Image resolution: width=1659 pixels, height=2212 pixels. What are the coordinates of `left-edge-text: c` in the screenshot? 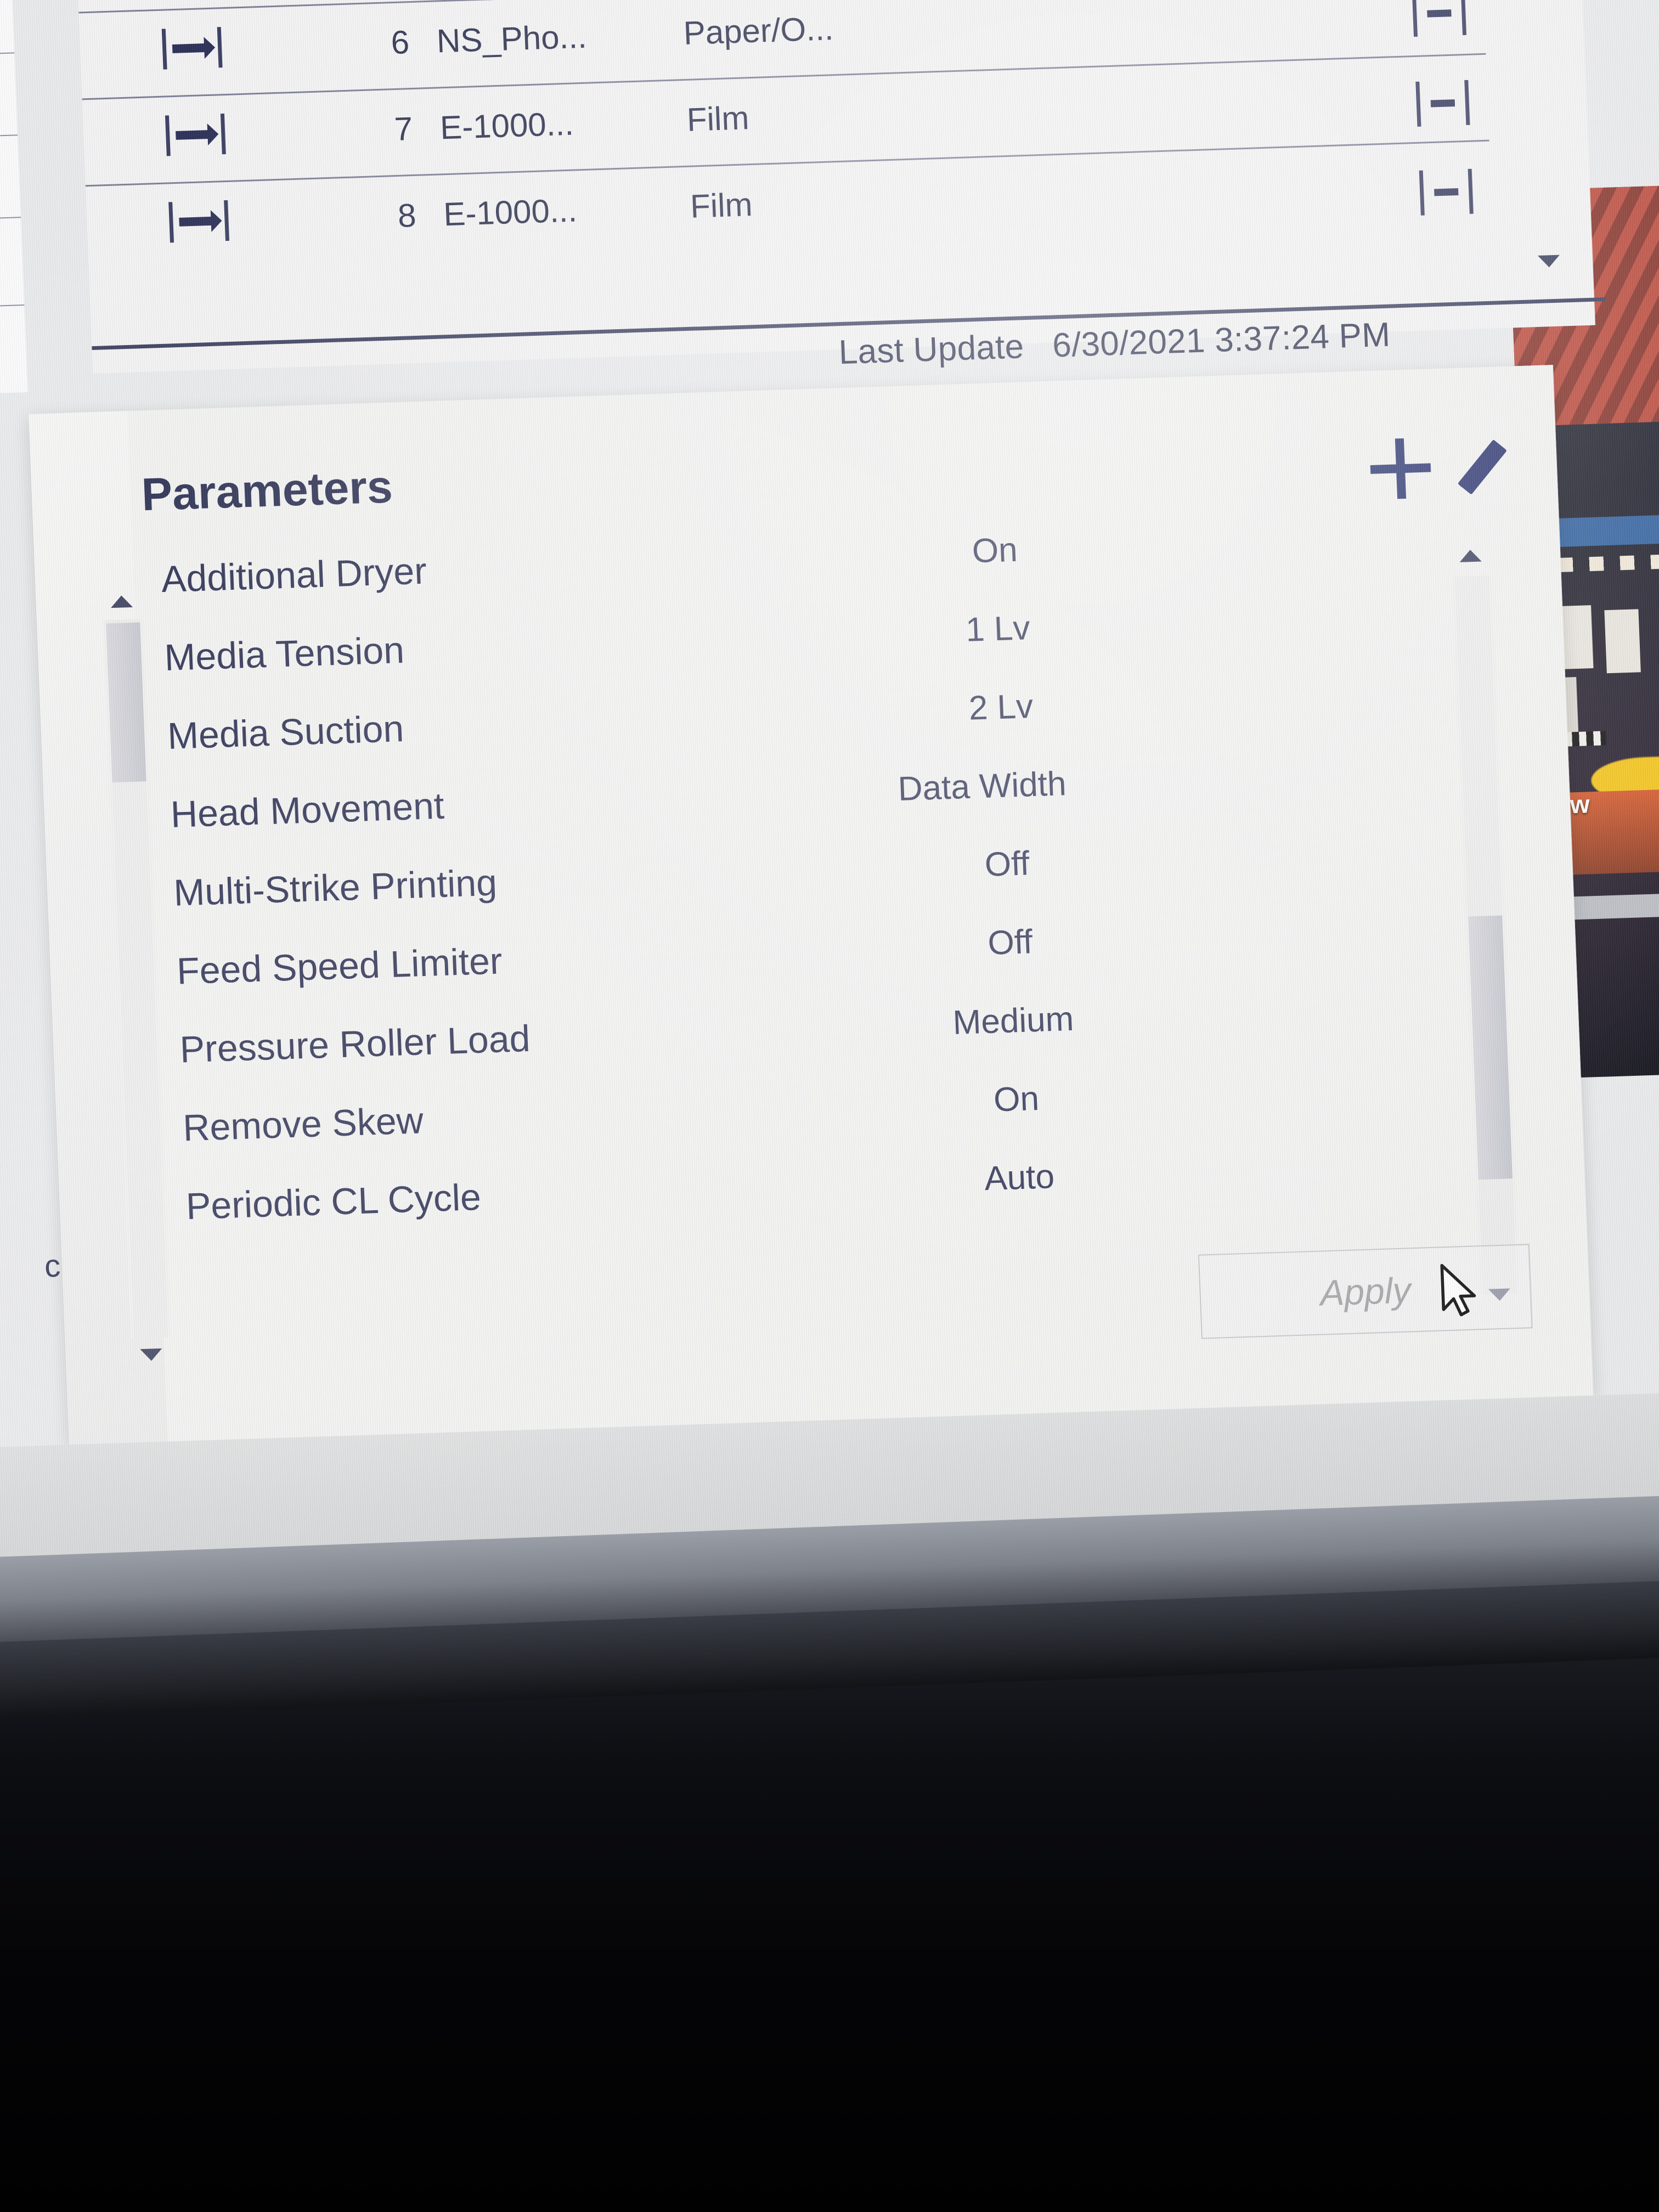 It's located at (52, 1266).